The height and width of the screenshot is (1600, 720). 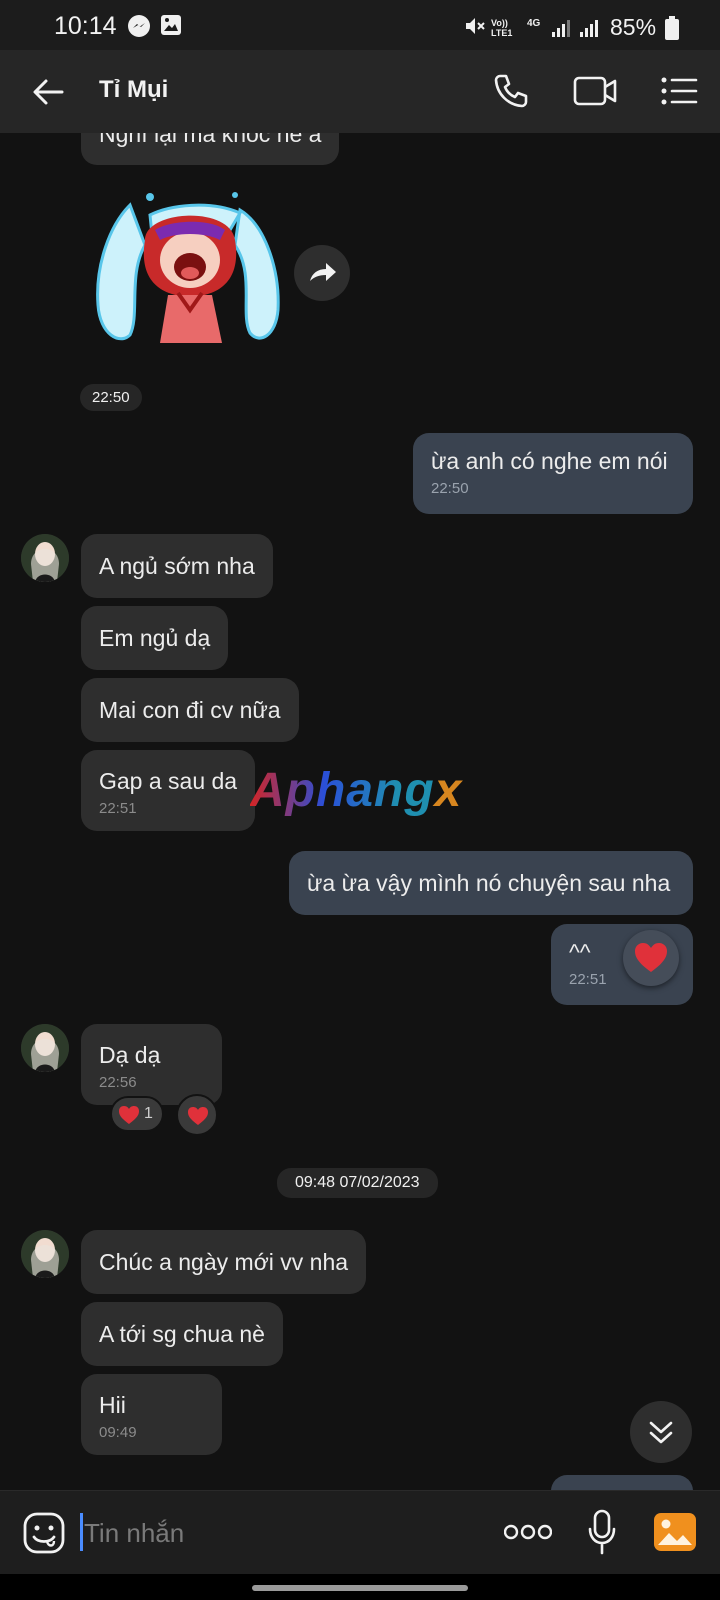 I want to click on watermark-logo: Aphangx, so click(x=356, y=790).